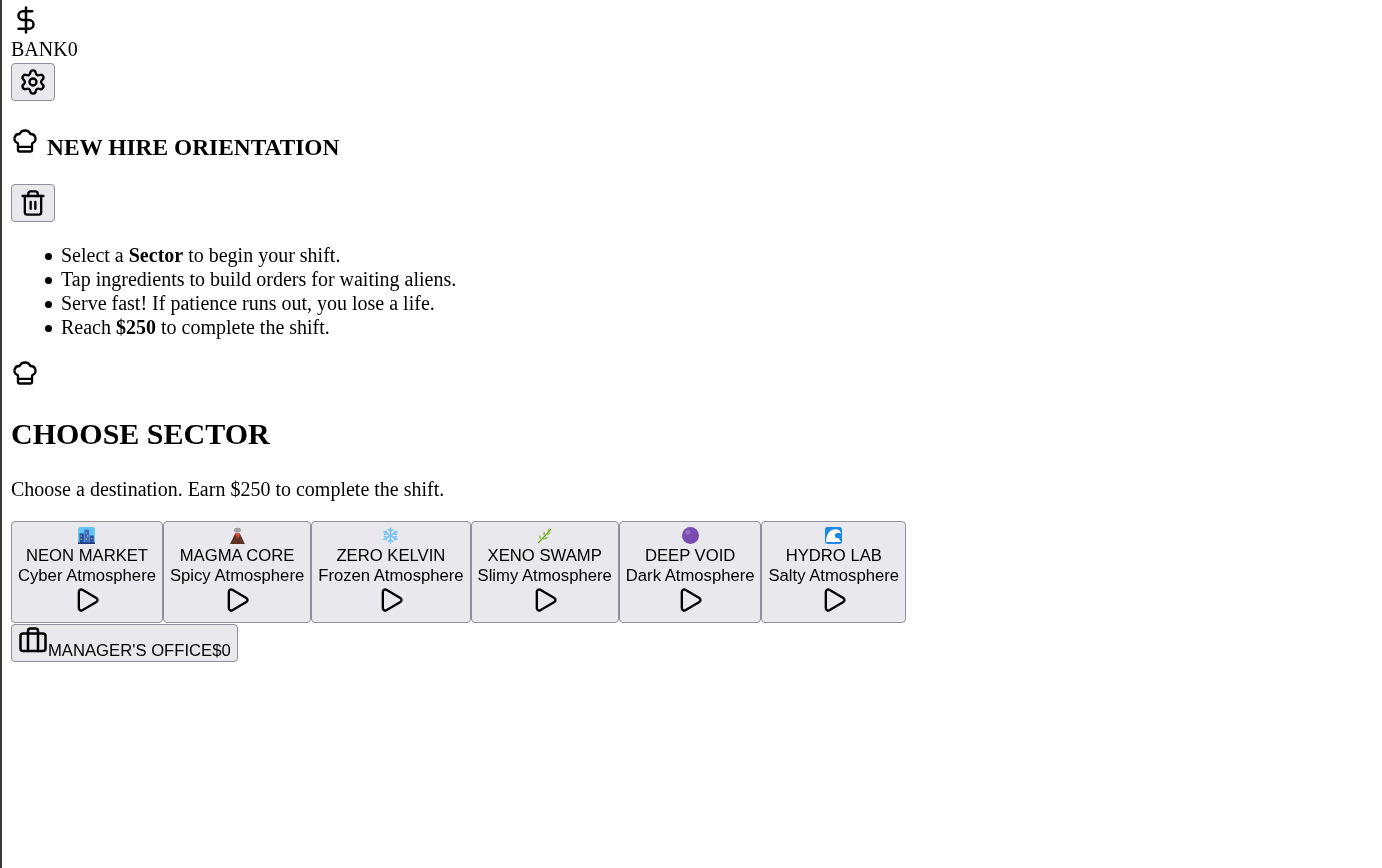 The image size is (1382, 868). What do you see at coordinates (690, 535) in the screenshot?
I see `sphere-icon` at bounding box center [690, 535].